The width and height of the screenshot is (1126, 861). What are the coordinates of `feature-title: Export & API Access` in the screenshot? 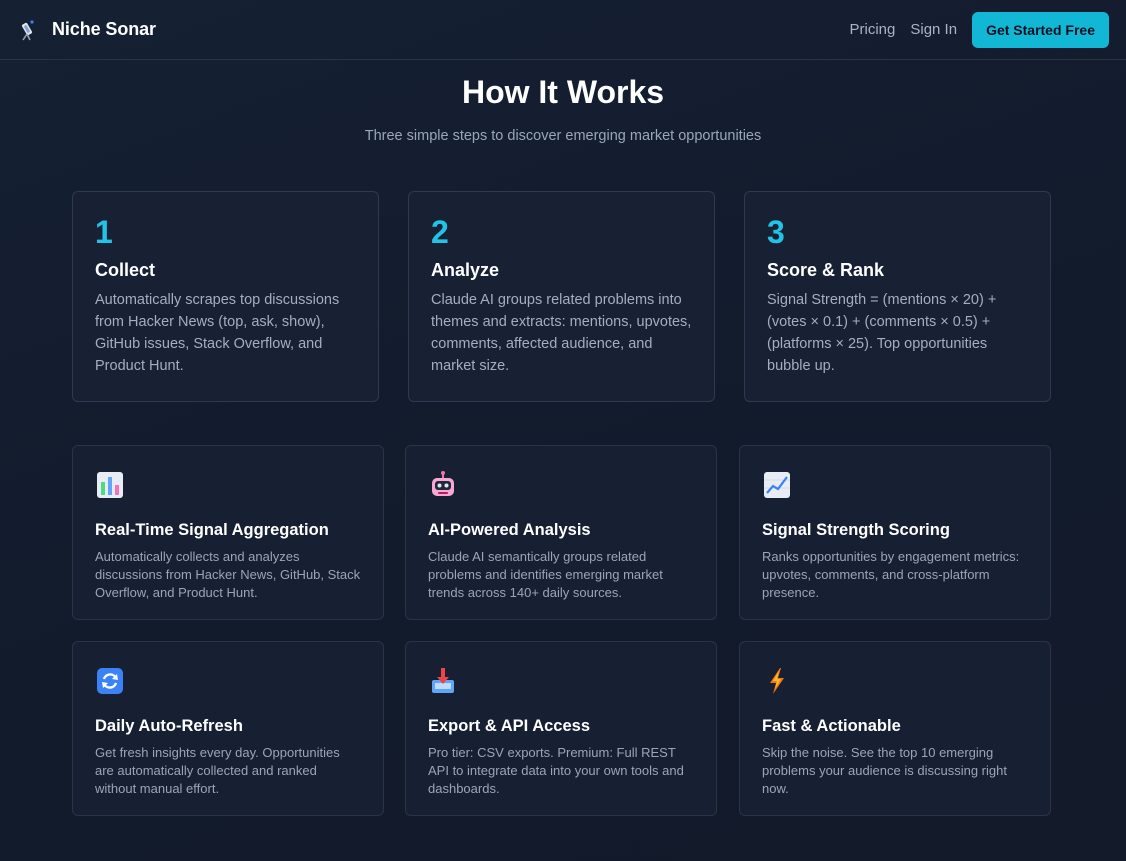 It's located at (509, 726).